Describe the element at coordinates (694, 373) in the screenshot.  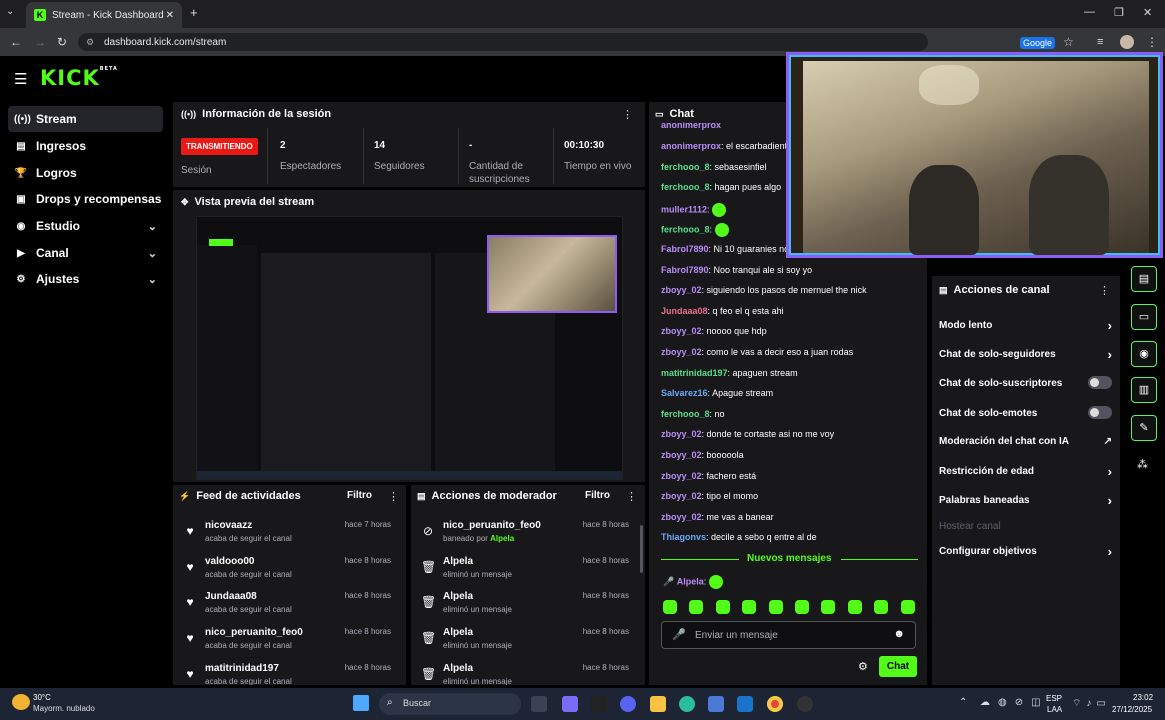
I see `chat-username: matitrinidad197` at that location.